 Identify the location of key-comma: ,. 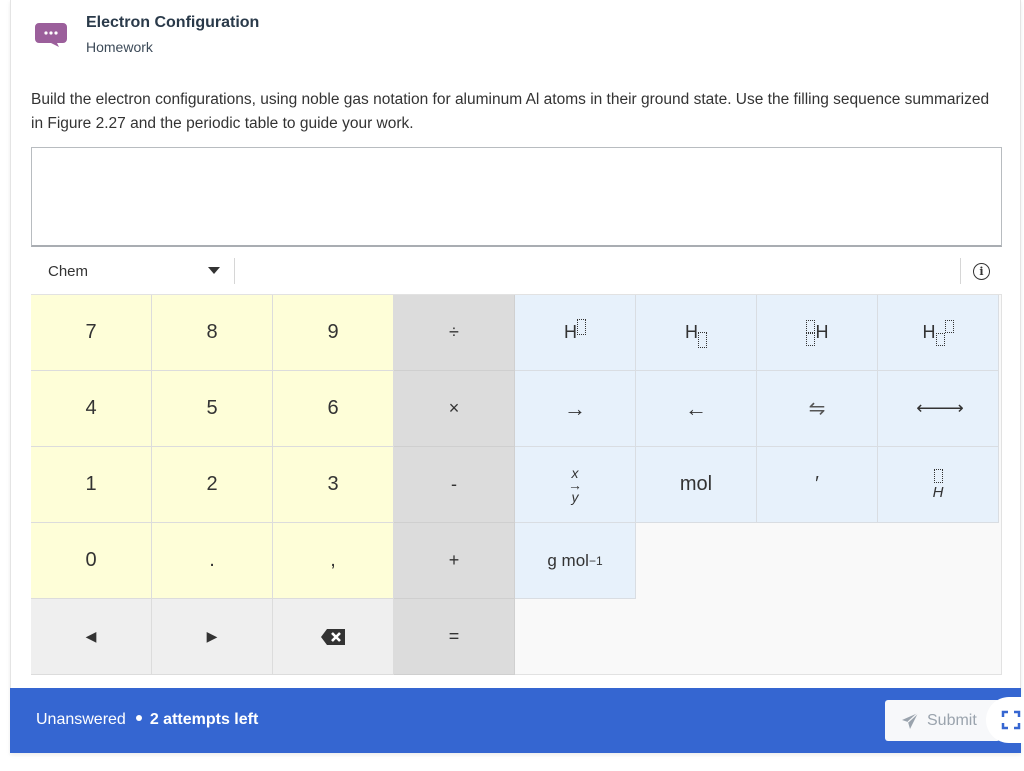
(333, 561).